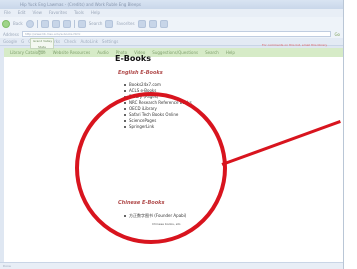  I want to click on print-icon, so click(163, 23).